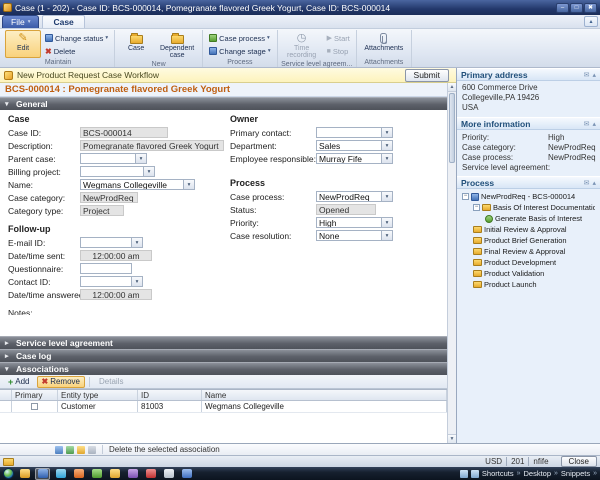 This screenshot has width=600, height=480. I want to click on time-recording-button: ◷ Time recording, so click(302, 45).